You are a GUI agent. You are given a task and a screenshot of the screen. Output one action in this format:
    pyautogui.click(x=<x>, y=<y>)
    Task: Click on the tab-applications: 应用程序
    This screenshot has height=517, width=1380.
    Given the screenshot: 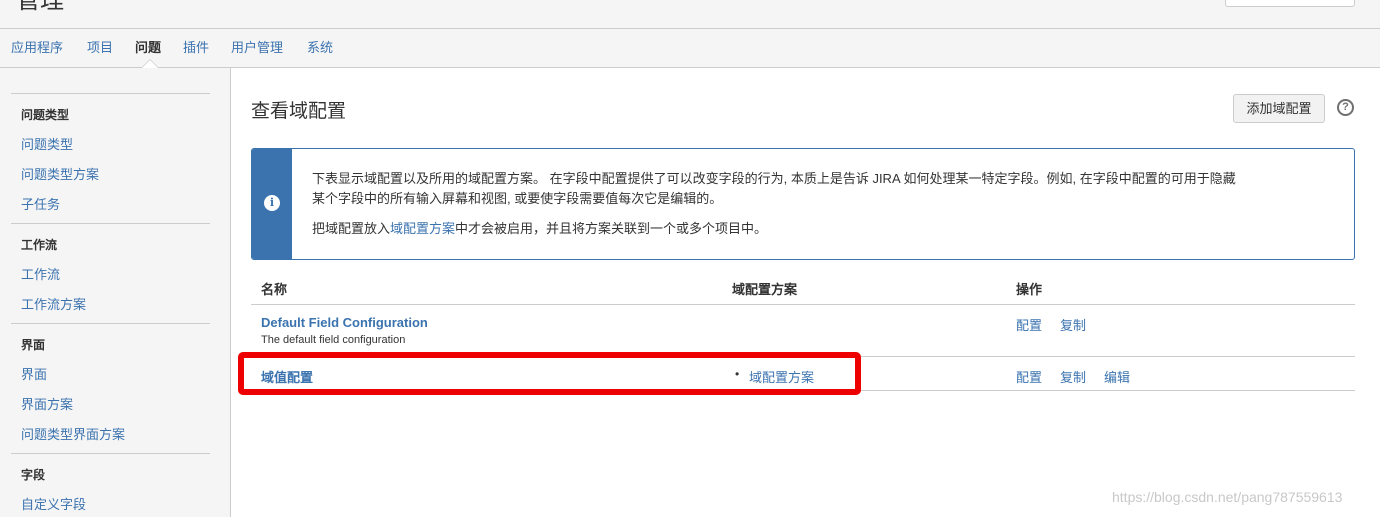 What is the action you would take?
    pyautogui.click(x=37, y=48)
    